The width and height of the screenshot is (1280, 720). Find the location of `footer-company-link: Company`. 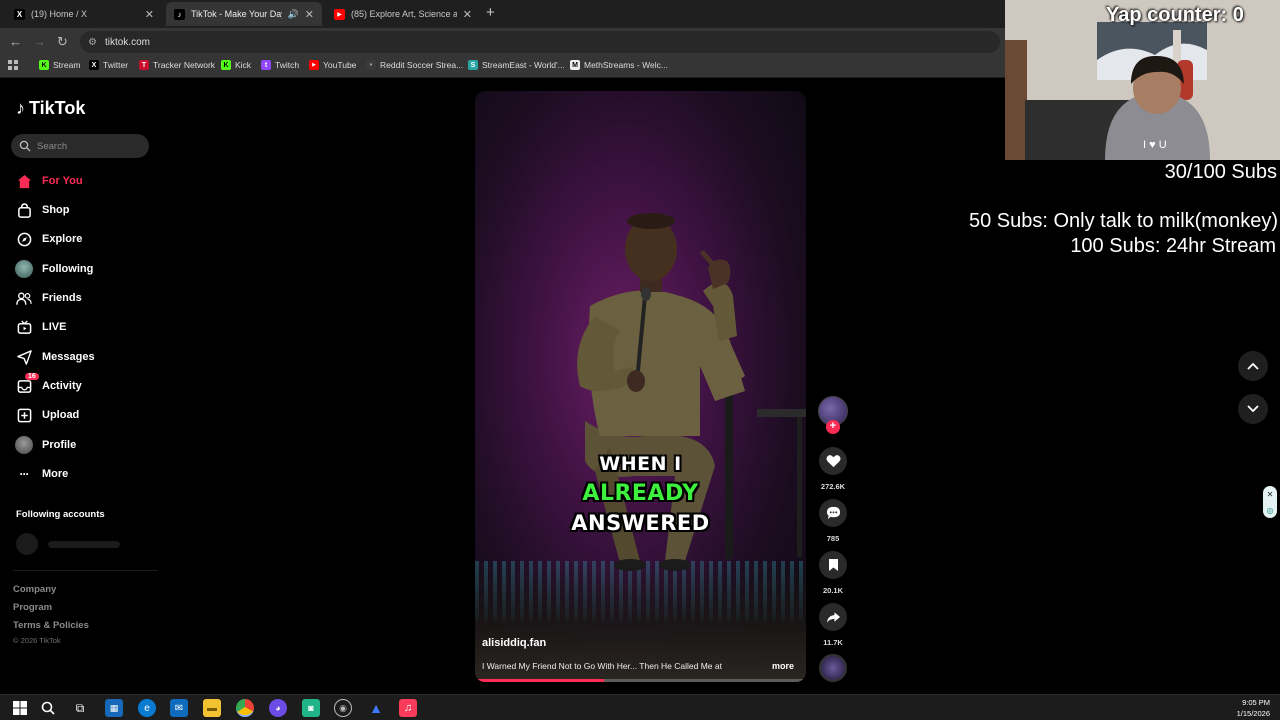

footer-company-link: Company is located at coordinates (34, 589).